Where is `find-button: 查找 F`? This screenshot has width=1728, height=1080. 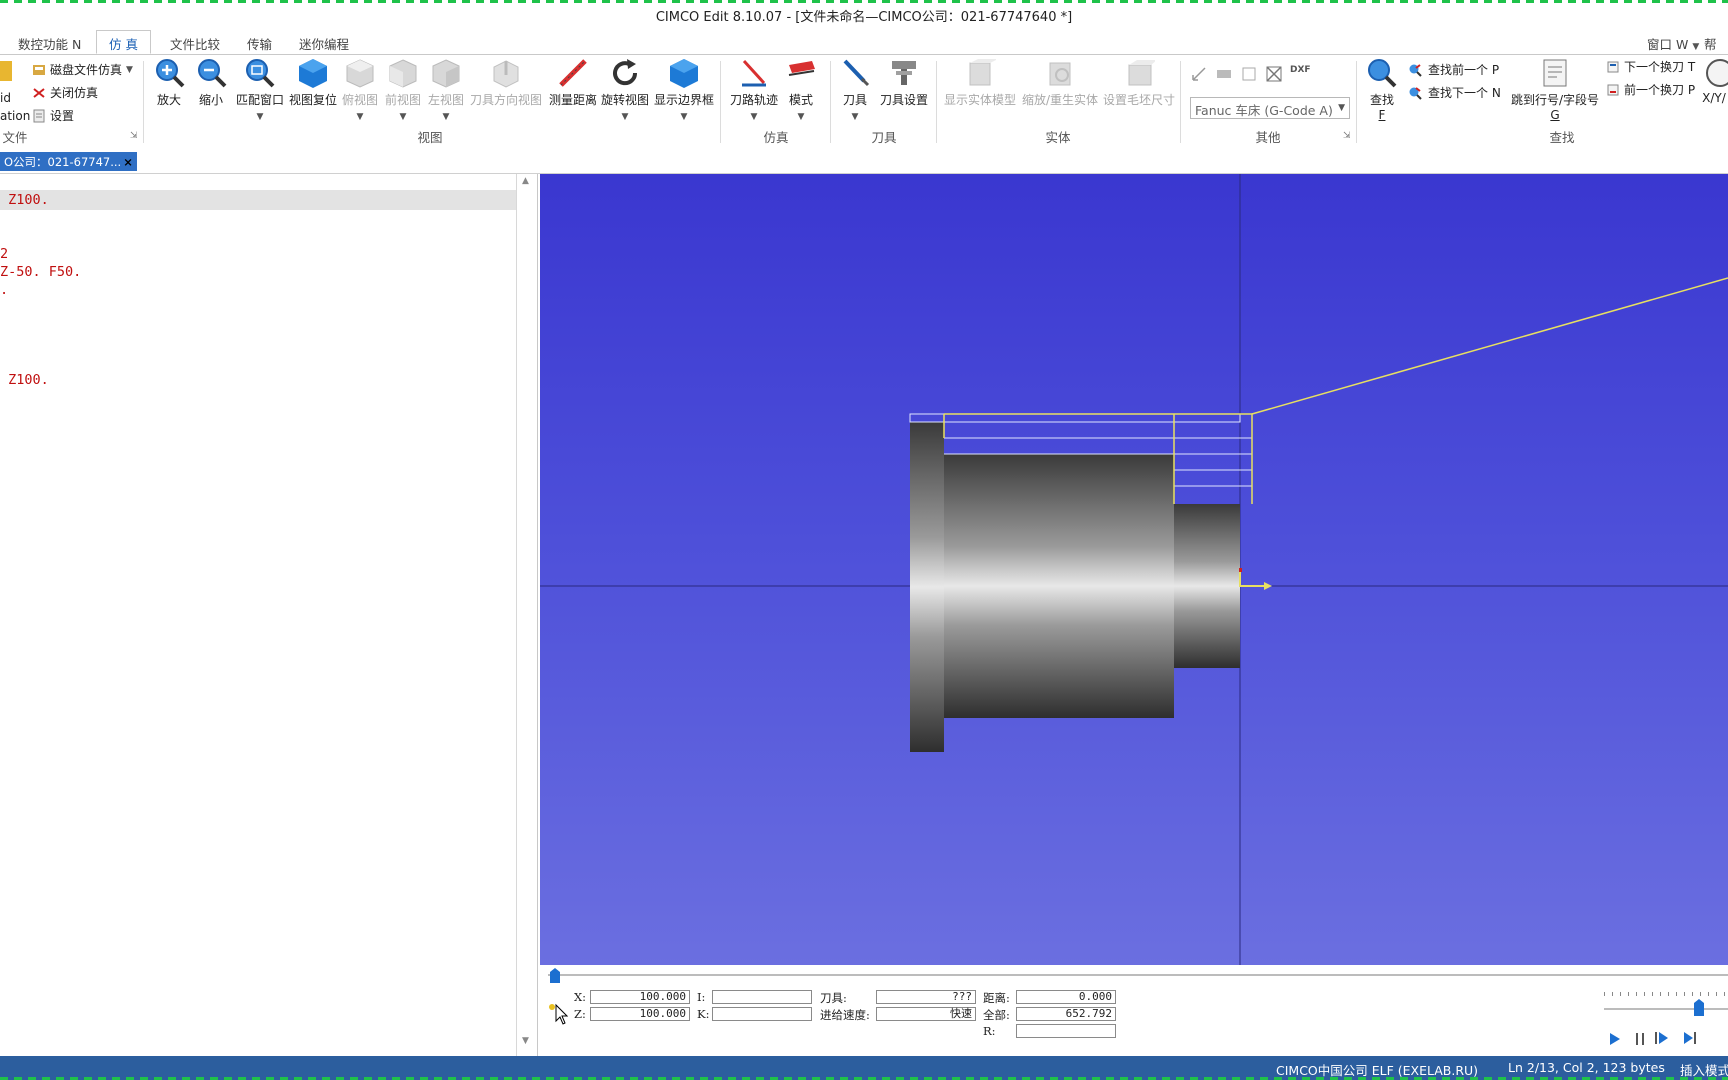
find-button: 查找 F is located at coordinates (1382, 89).